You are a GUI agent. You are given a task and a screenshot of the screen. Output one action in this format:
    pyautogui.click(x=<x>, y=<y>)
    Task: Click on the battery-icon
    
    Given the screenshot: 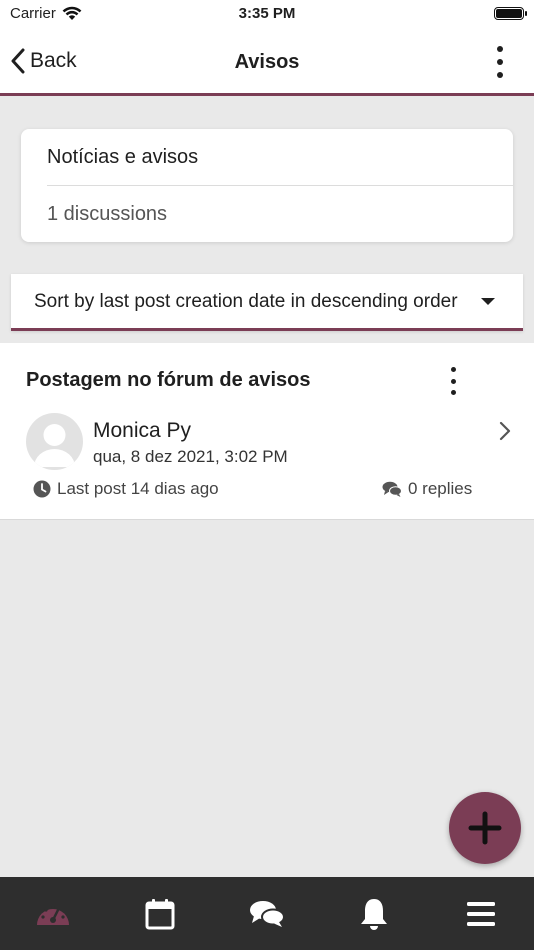 What is the action you would take?
    pyautogui.click(x=510, y=13)
    